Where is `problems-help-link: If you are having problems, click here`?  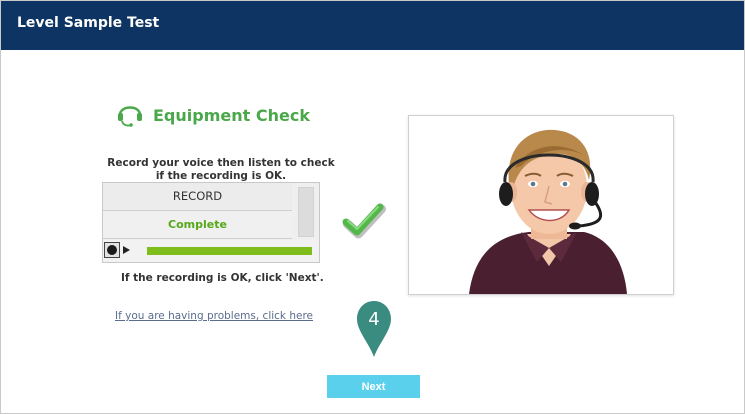
problems-help-link: If you are having problems, click here is located at coordinates (214, 316).